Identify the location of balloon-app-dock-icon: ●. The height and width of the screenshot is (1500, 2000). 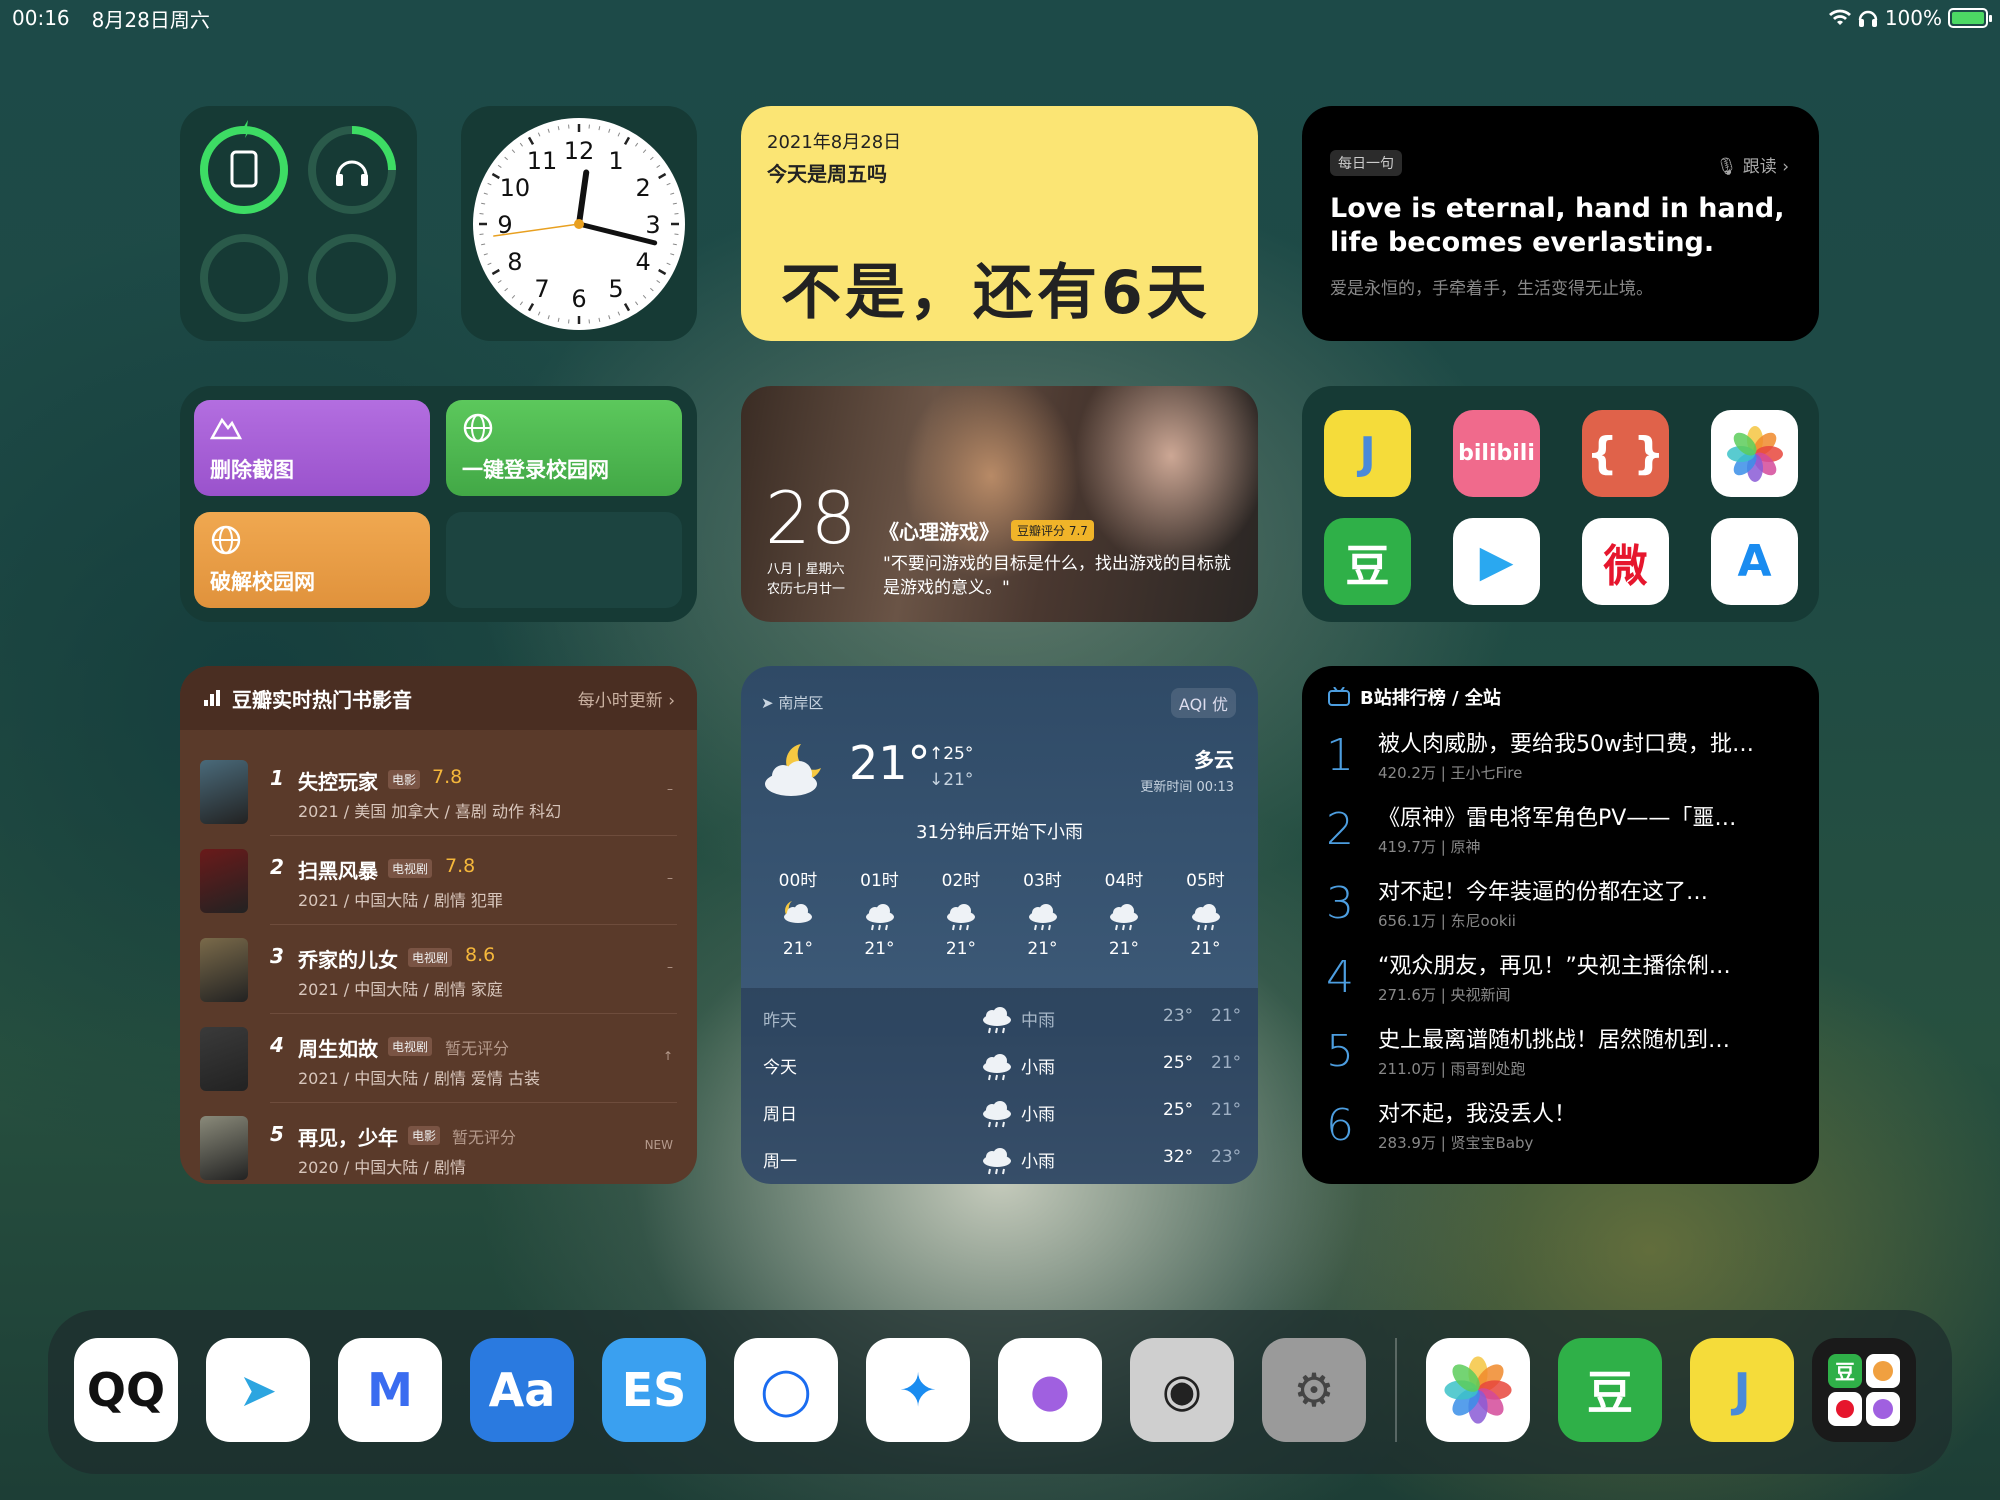
(1050, 1390).